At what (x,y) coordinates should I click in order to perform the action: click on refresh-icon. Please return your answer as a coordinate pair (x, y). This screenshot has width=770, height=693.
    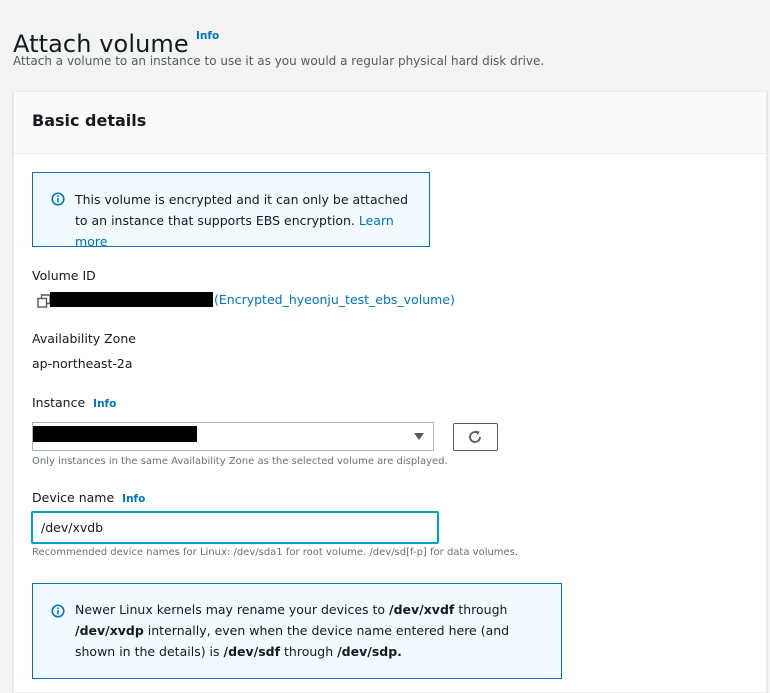
    Looking at the image, I should click on (475, 436).